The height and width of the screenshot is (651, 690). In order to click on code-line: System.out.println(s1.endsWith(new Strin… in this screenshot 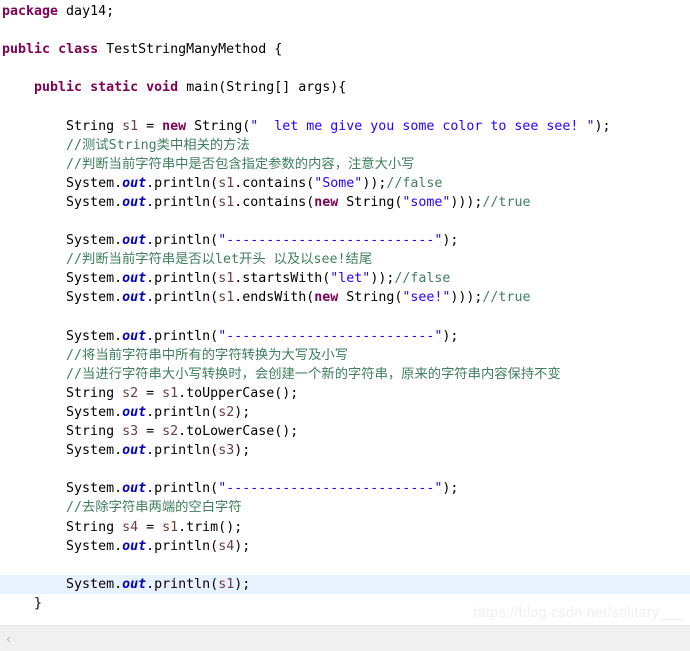, I will do `click(345, 297)`.